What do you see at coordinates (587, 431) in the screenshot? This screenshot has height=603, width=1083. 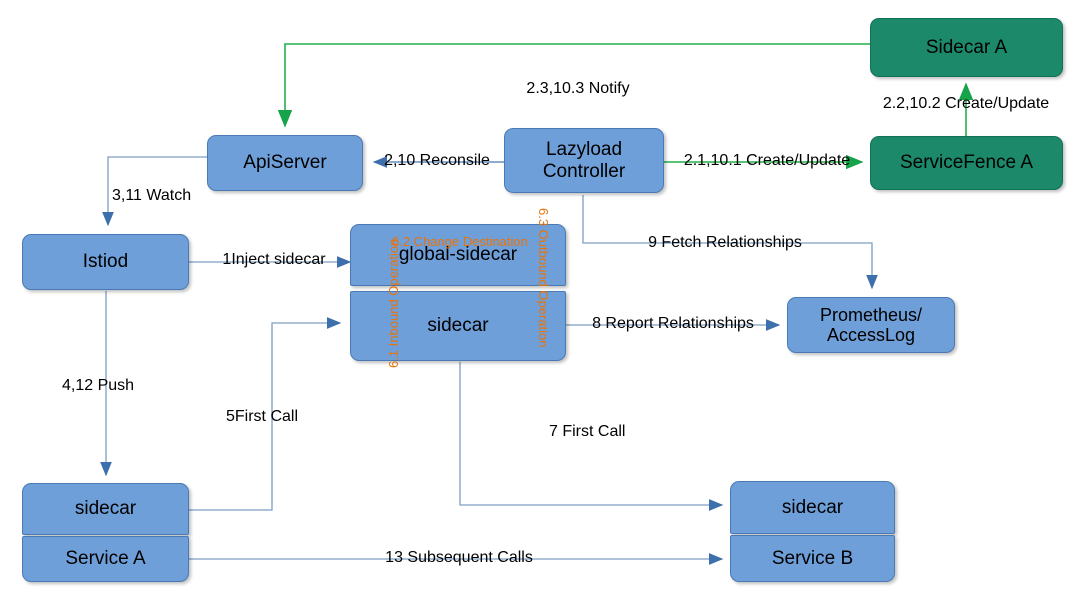 I see `edge-label-first-call-7: 7 First Call` at bounding box center [587, 431].